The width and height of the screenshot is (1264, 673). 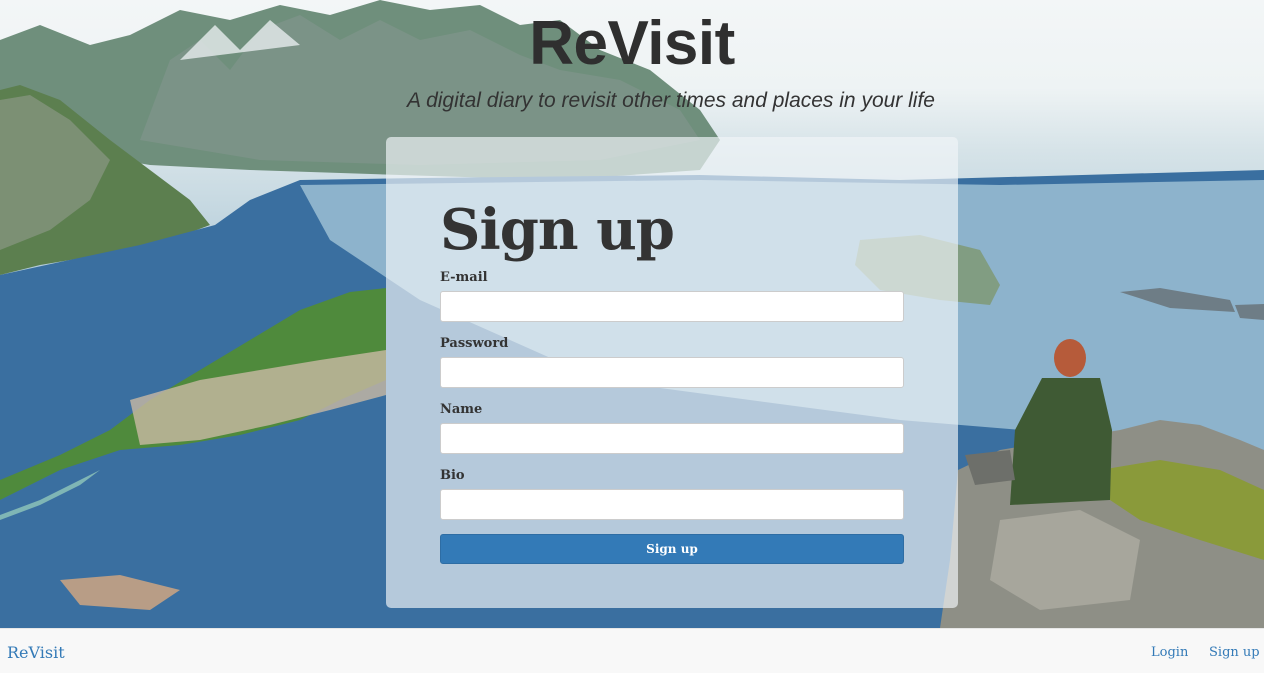 I want to click on login-link: Login, so click(x=1169, y=652).